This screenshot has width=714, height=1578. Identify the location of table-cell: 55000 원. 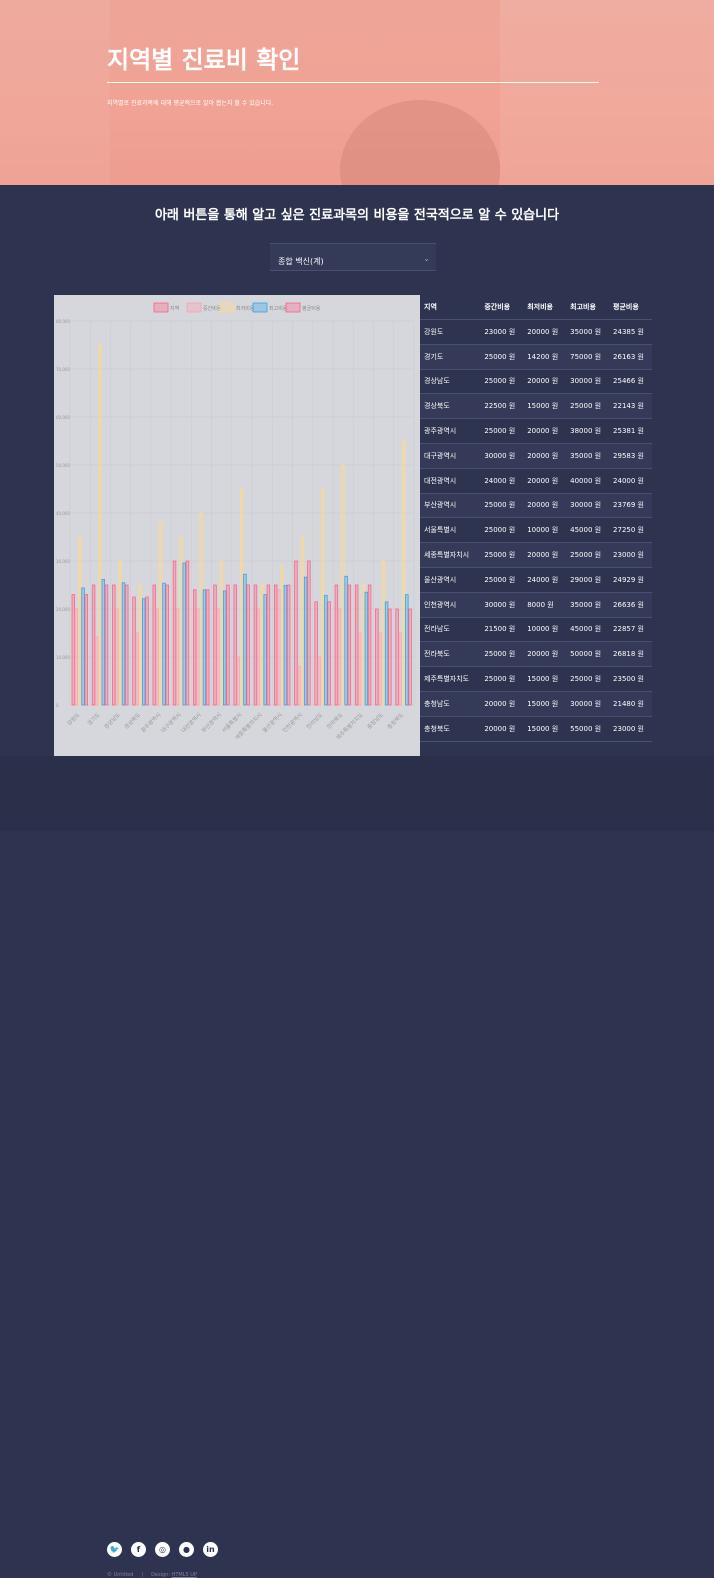
(588, 729).